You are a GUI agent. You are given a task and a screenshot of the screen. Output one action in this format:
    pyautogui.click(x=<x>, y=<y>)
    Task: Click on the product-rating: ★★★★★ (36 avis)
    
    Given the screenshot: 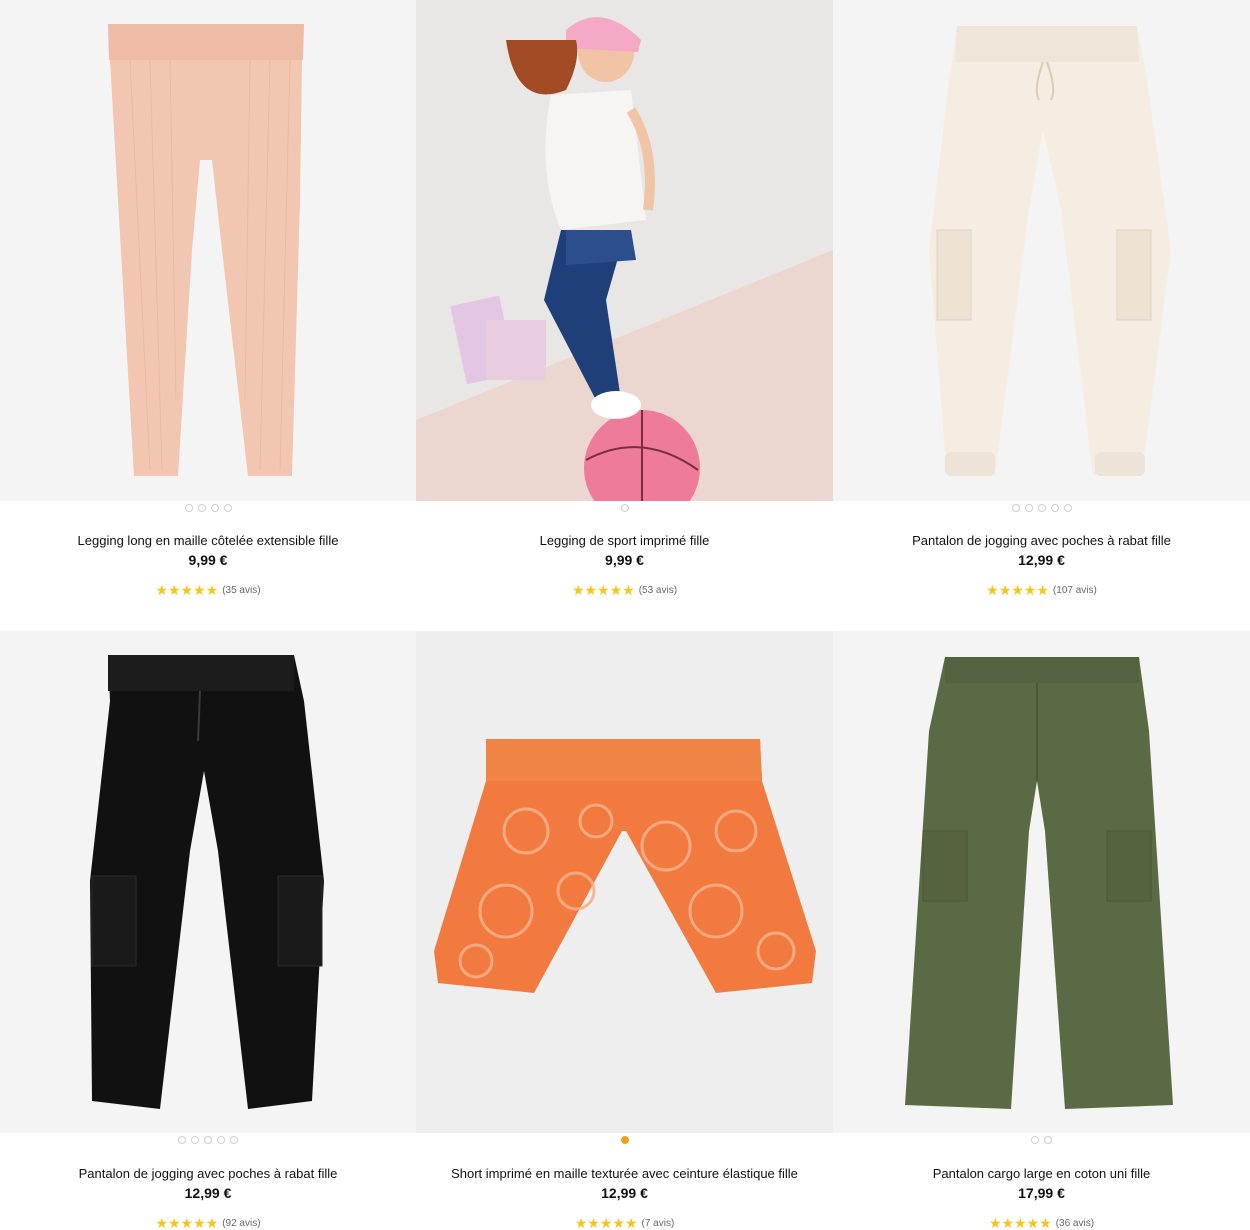 What is the action you would take?
    pyautogui.click(x=1041, y=1223)
    